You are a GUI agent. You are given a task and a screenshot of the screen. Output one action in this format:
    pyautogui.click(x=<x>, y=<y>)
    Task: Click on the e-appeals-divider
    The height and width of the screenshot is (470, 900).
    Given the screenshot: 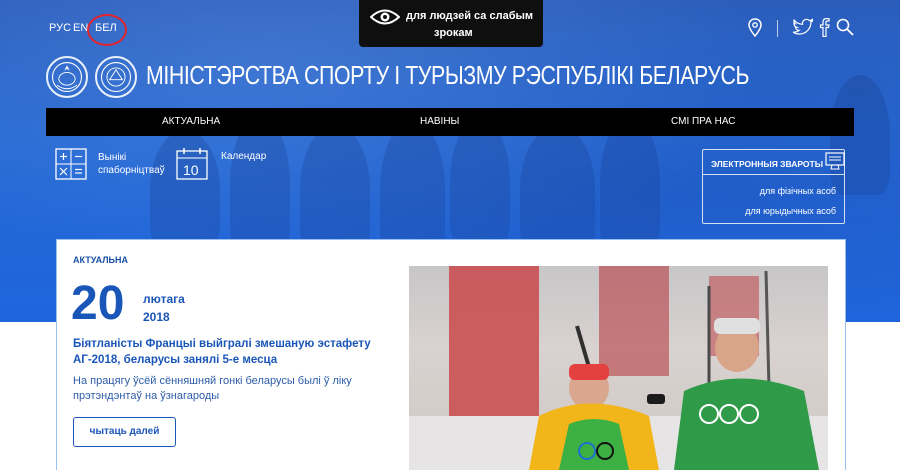 What is the action you would take?
    pyautogui.click(x=773, y=174)
    